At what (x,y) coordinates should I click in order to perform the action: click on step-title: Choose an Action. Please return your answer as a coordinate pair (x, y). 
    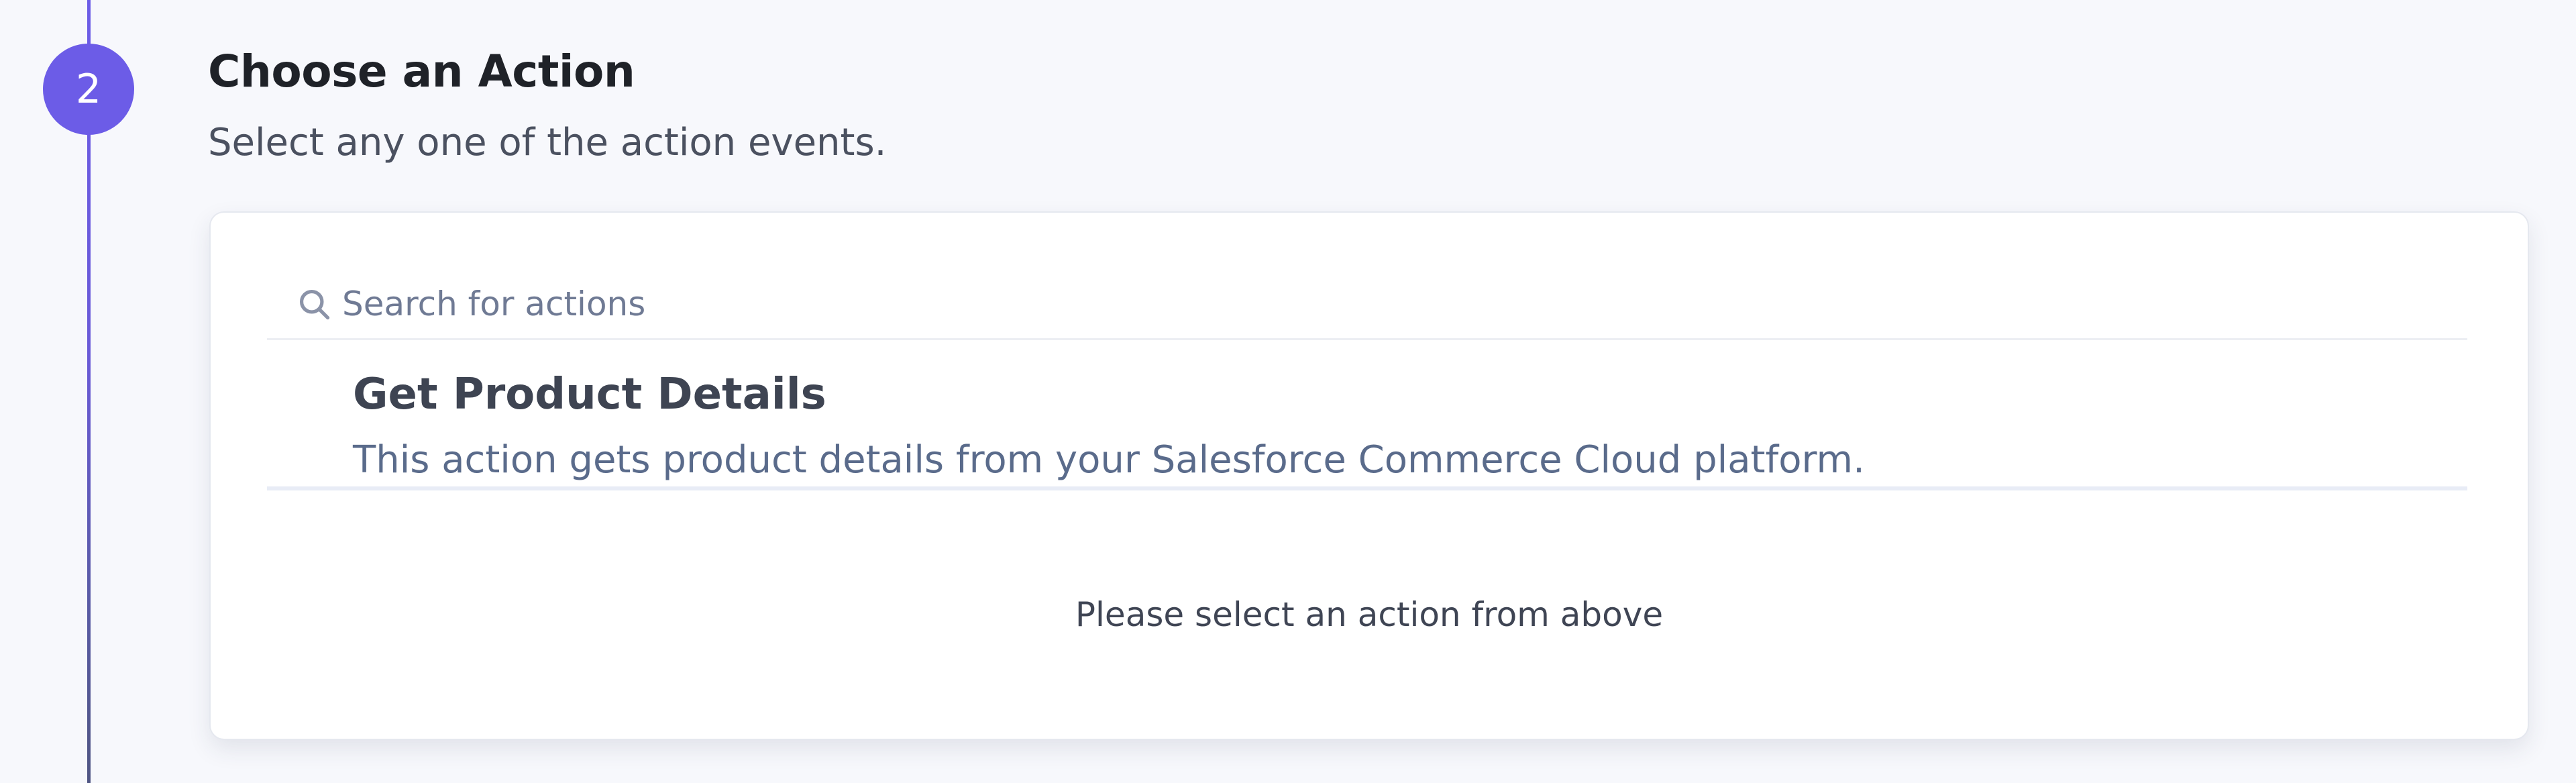
    Looking at the image, I should click on (421, 71).